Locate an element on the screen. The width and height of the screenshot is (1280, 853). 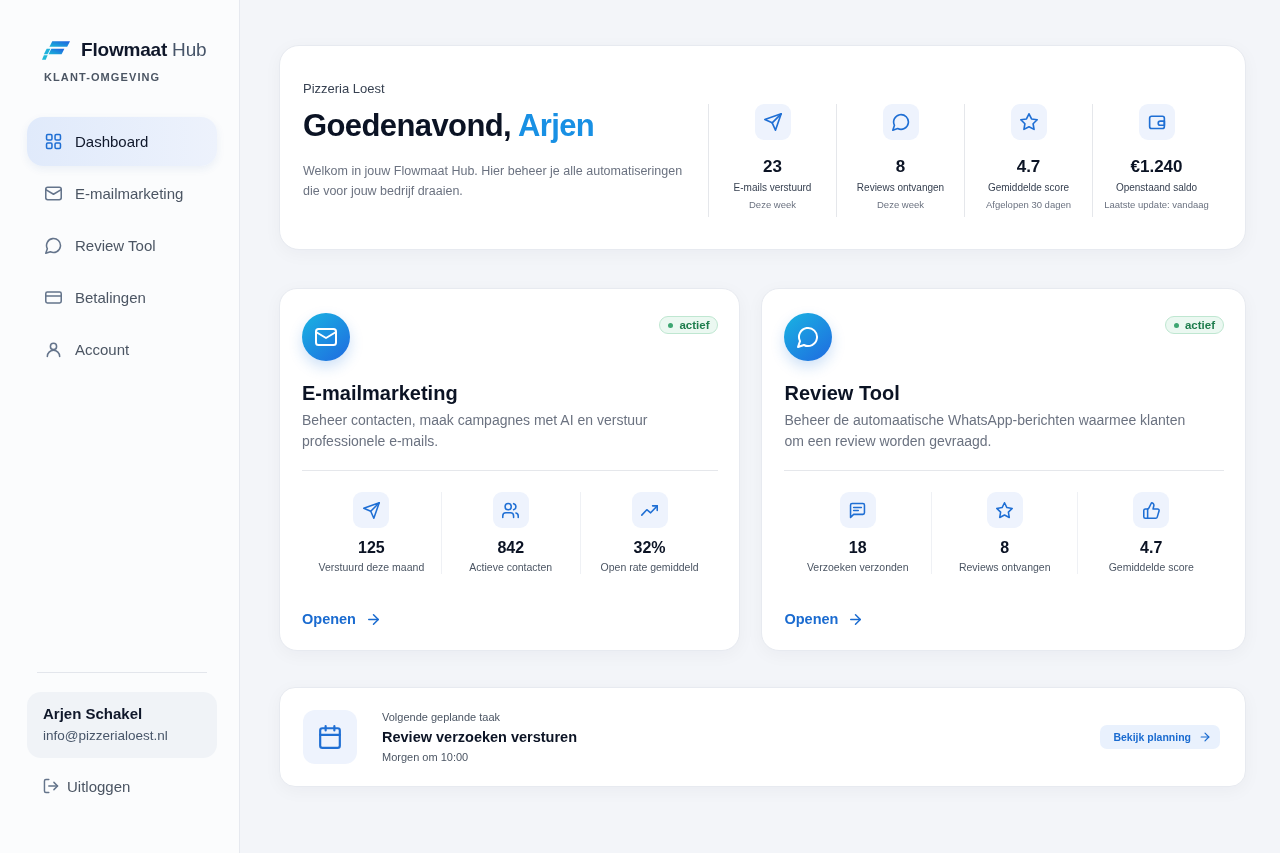
logout-icon is located at coordinates (51, 786).